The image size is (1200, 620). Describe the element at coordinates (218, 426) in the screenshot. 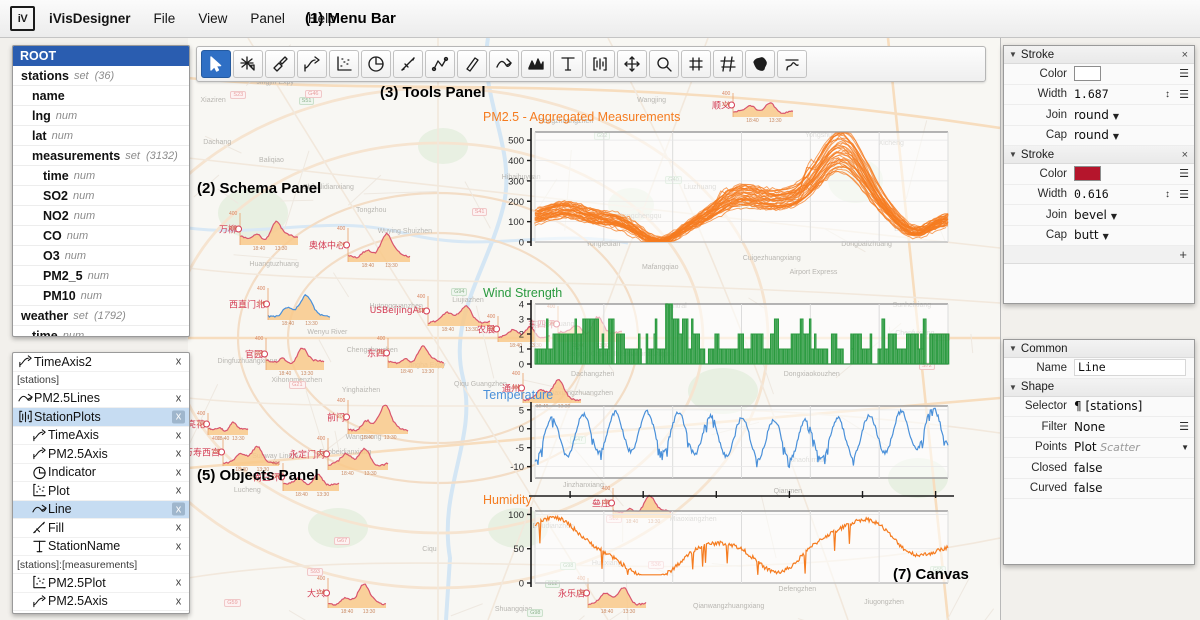

I see `station-glyph: 亮花 400 200 18:40 13:30` at that location.